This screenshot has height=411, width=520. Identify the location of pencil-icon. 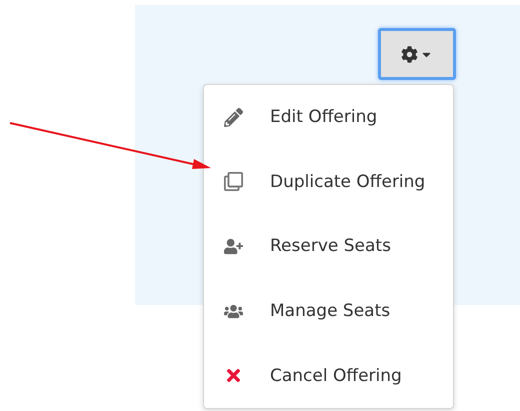
(233, 117).